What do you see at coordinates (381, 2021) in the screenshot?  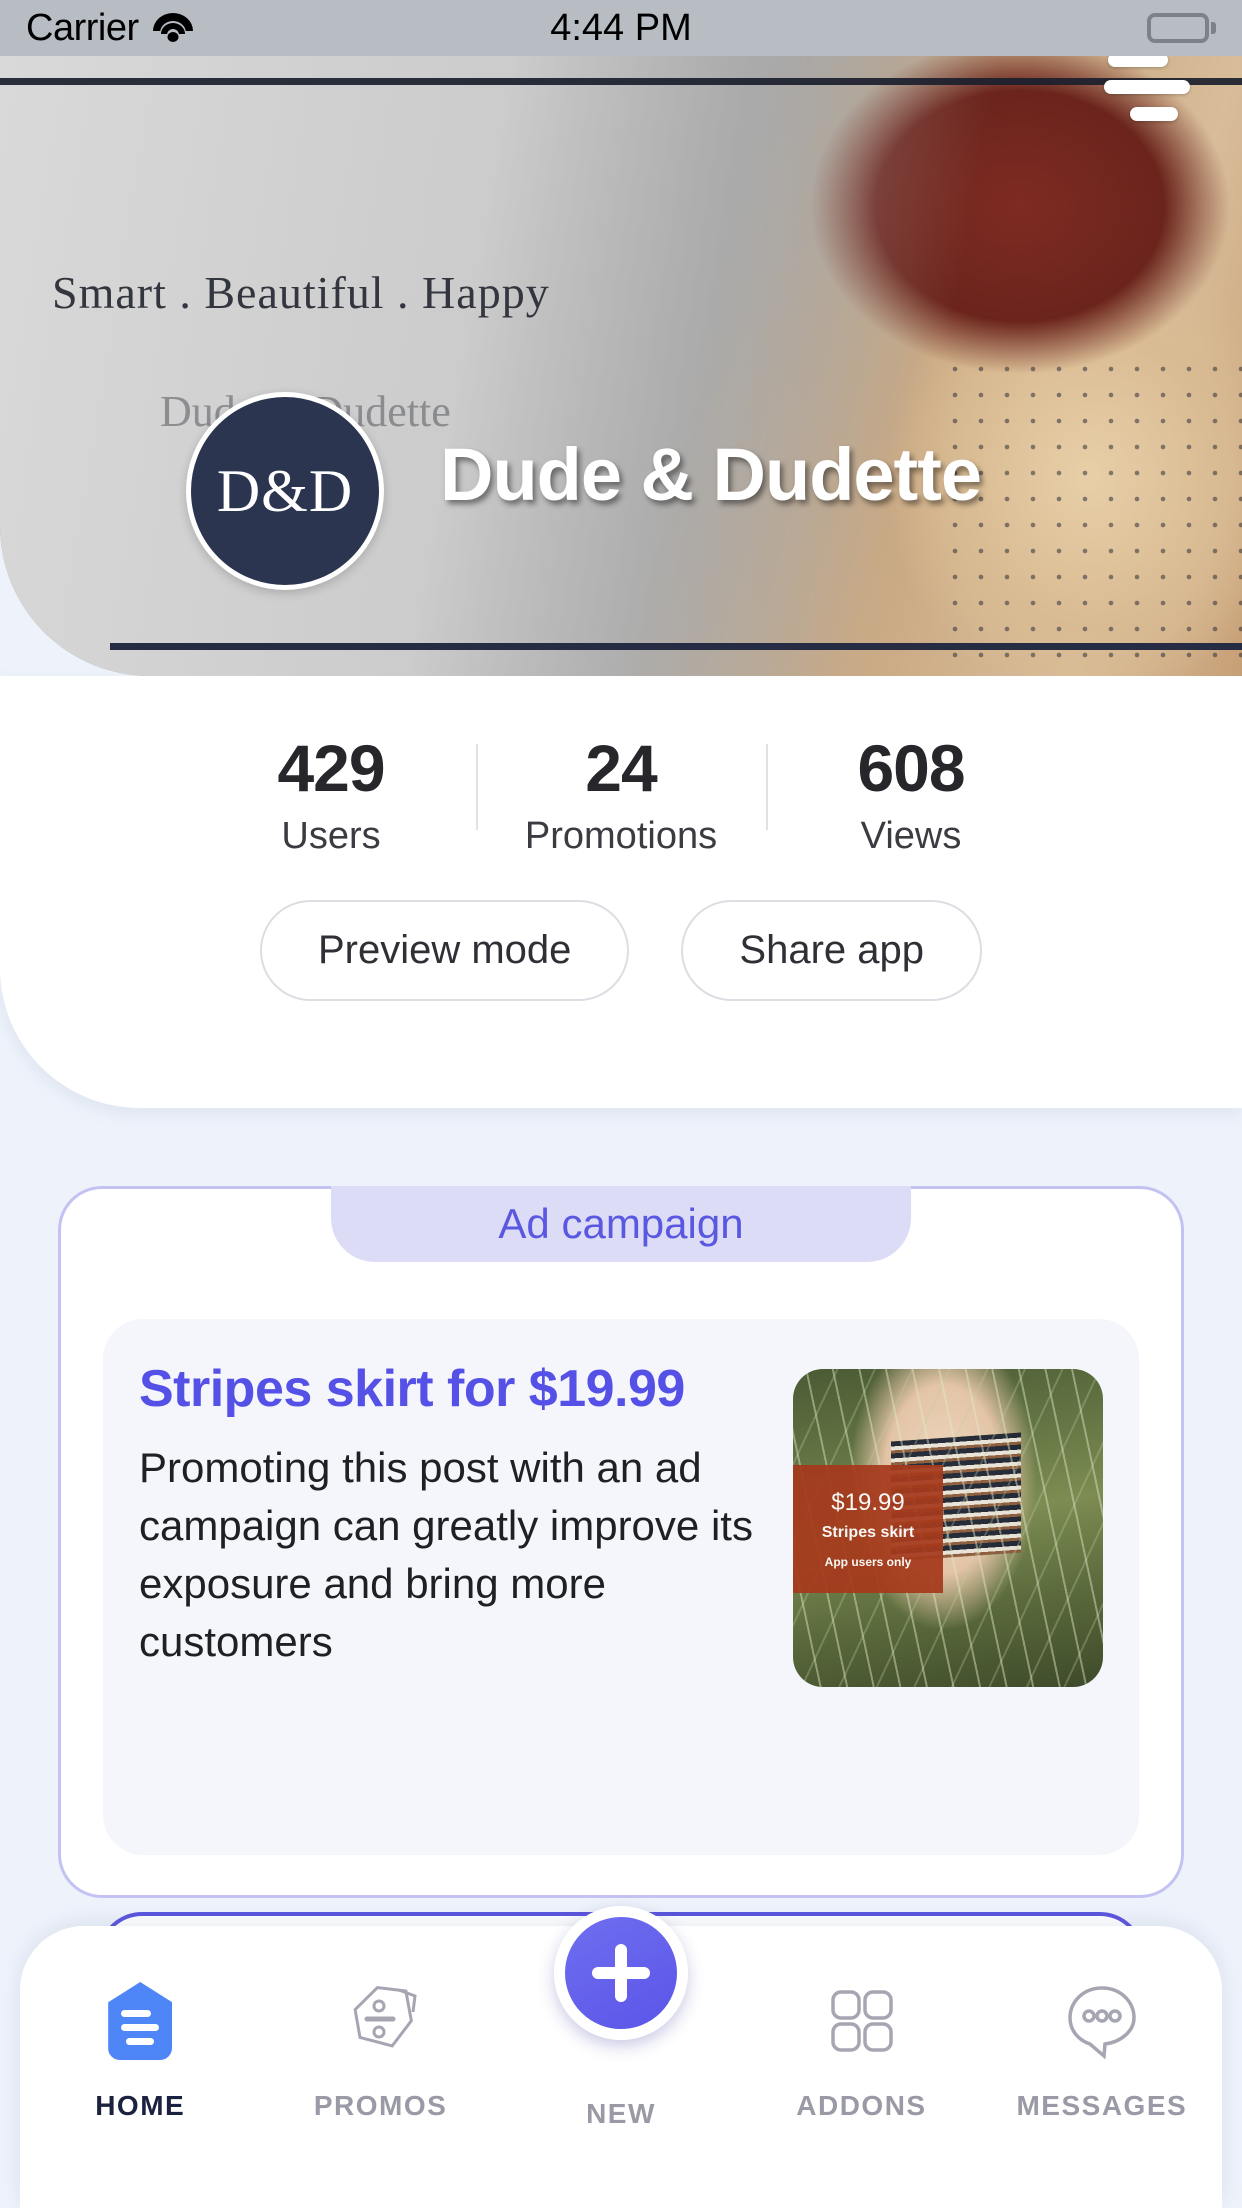 I see `price-tag-icon` at bounding box center [381, 2021].